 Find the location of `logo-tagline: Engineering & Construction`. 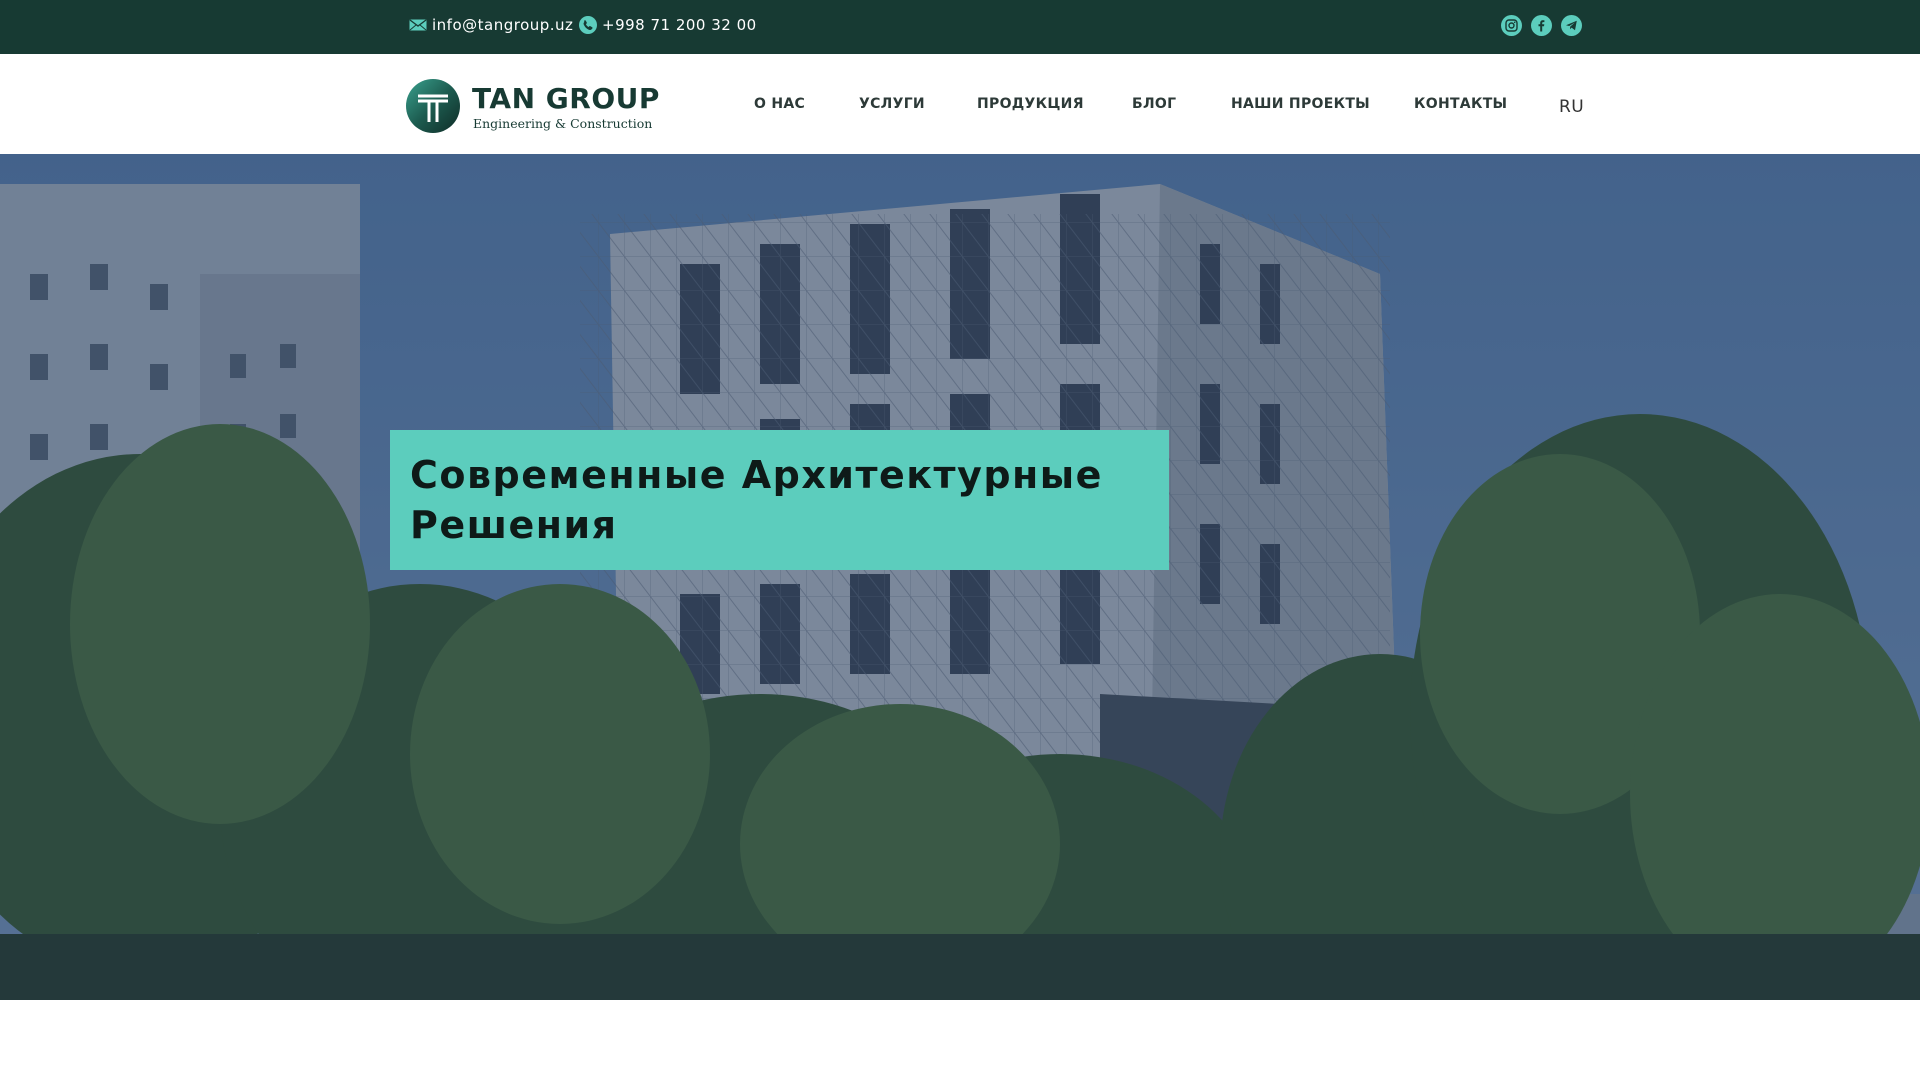

logo-tagline: Engineering & Construction is located at coordinates (563, 123).